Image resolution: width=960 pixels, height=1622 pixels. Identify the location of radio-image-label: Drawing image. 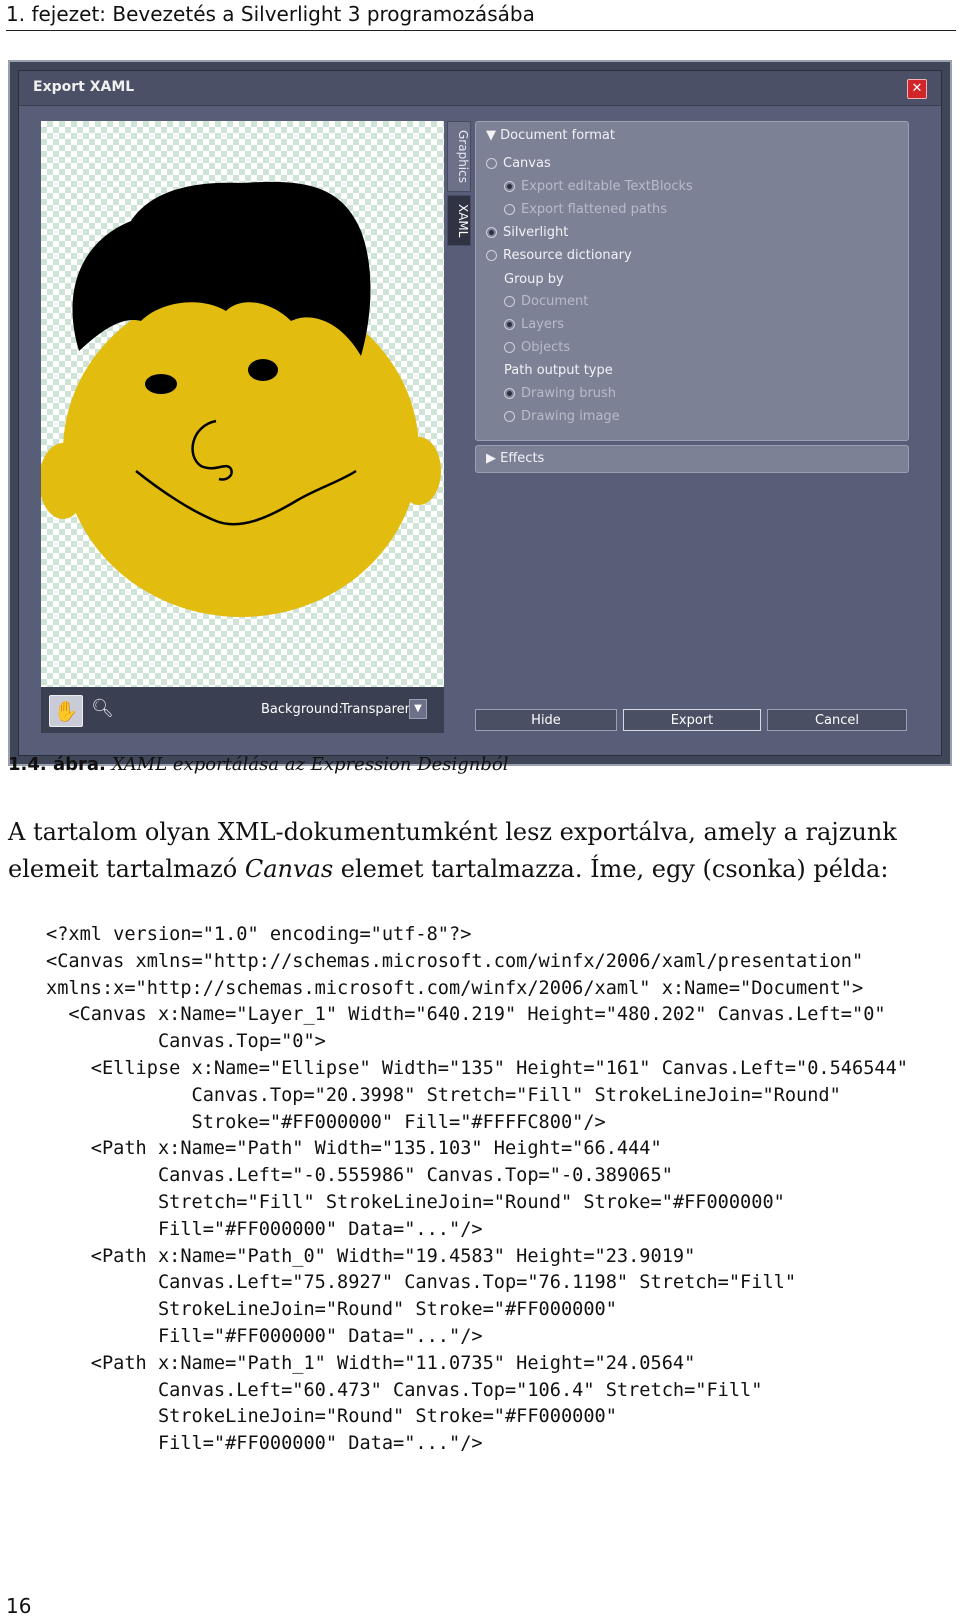
(570, 416).